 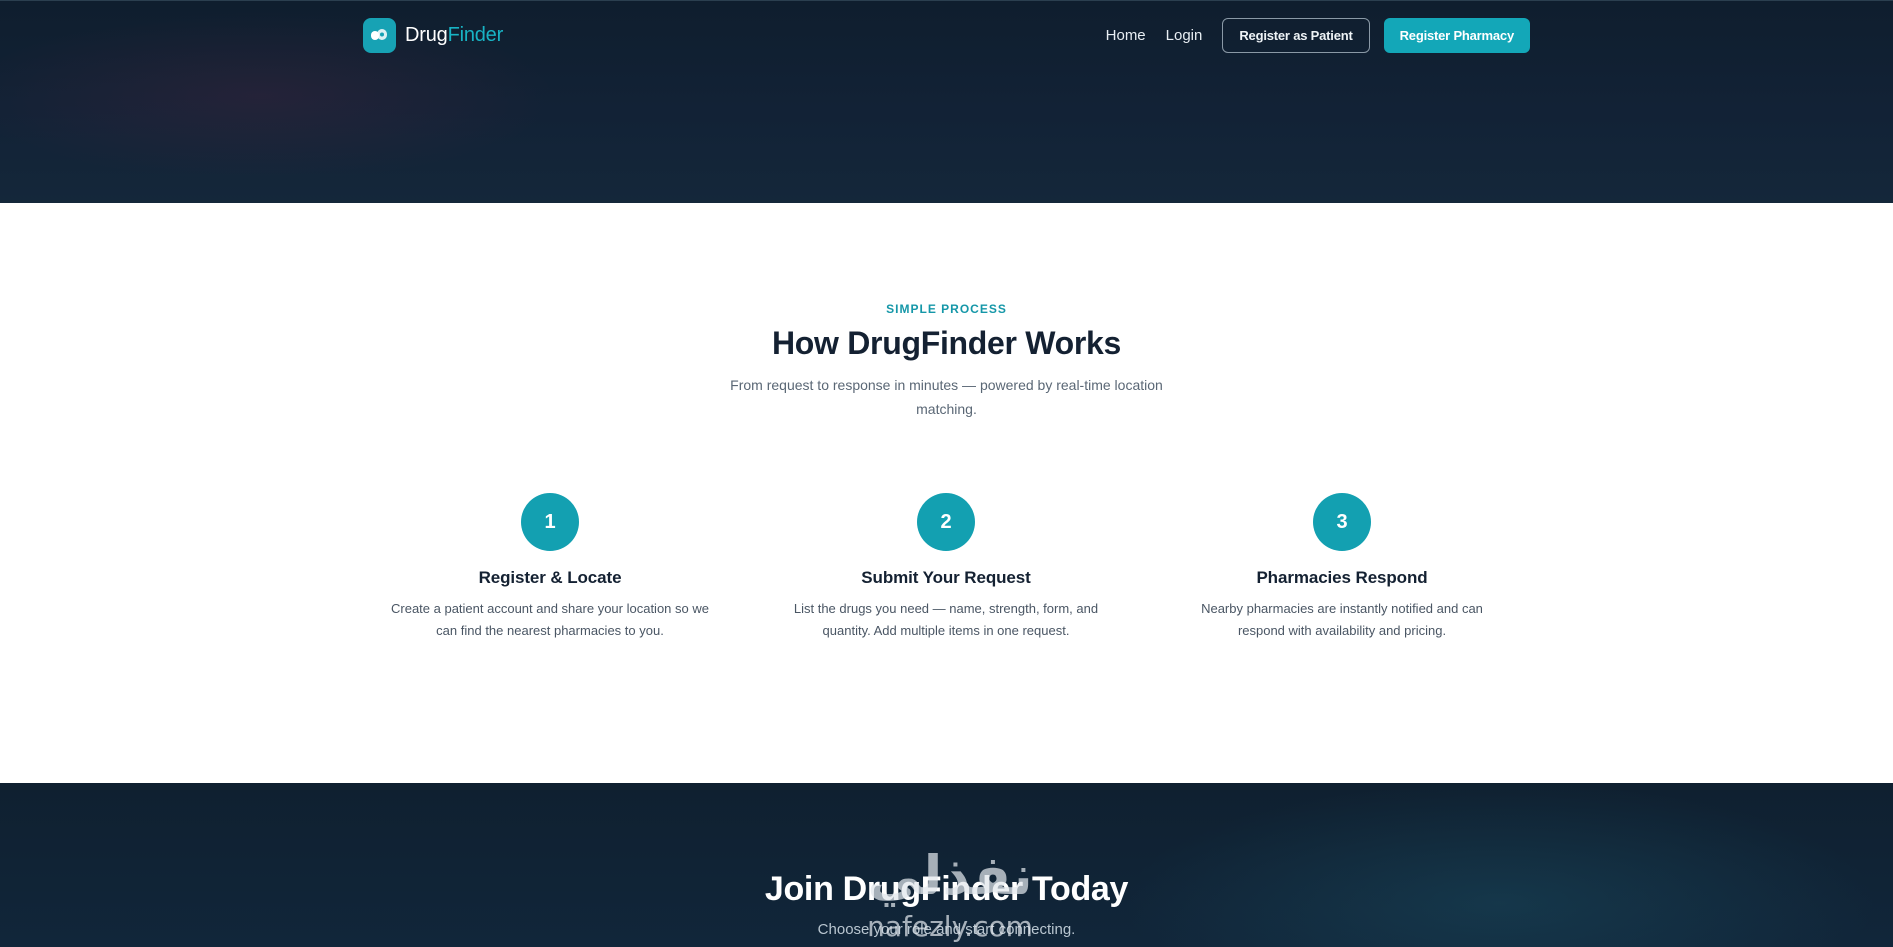 What do you see at coordinates (475, 34) in the screenshot?
I see `brand-name-part2: Finder` at bounding box center [475, 34].